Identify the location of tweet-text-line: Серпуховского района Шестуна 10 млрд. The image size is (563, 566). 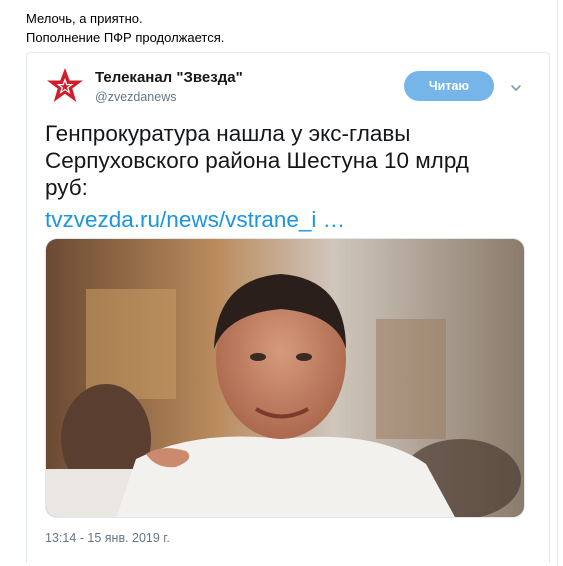
(257, 160).